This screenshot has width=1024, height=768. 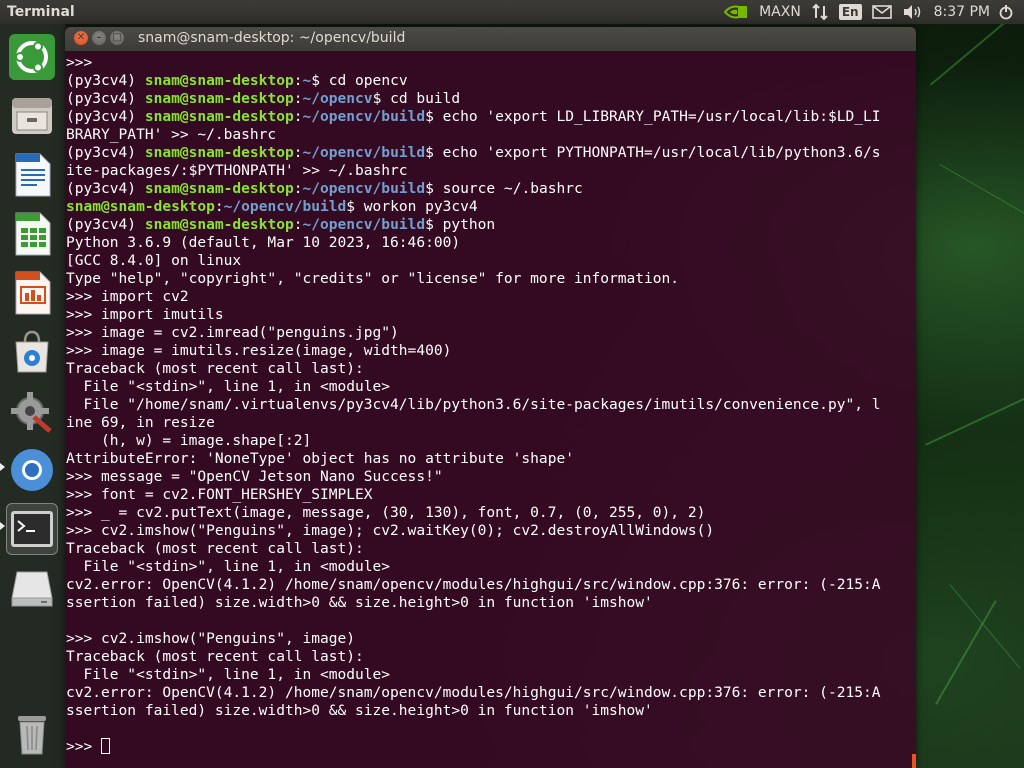 I want to click on terminal-line: >>> image = cv2.imread("penguins.jpg"), so click(x=488, y=333).